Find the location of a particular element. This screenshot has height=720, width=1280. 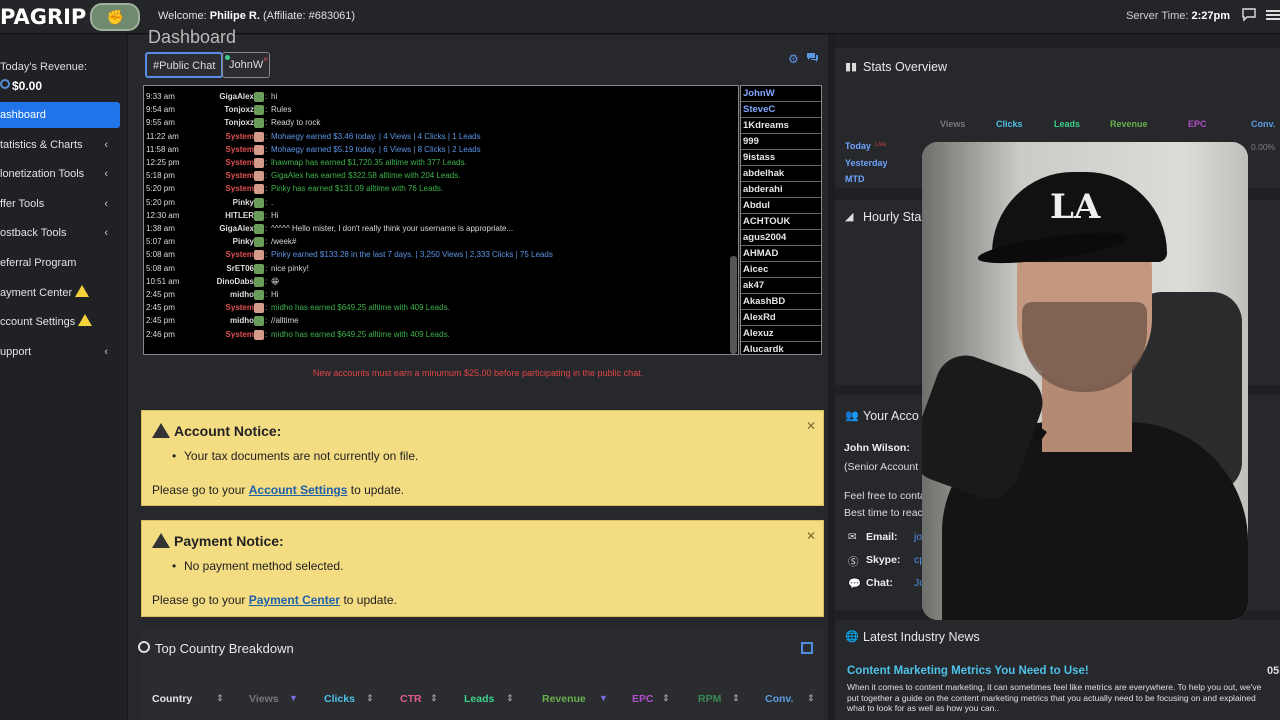

menu-icon is located at coordinates (1273, 15).